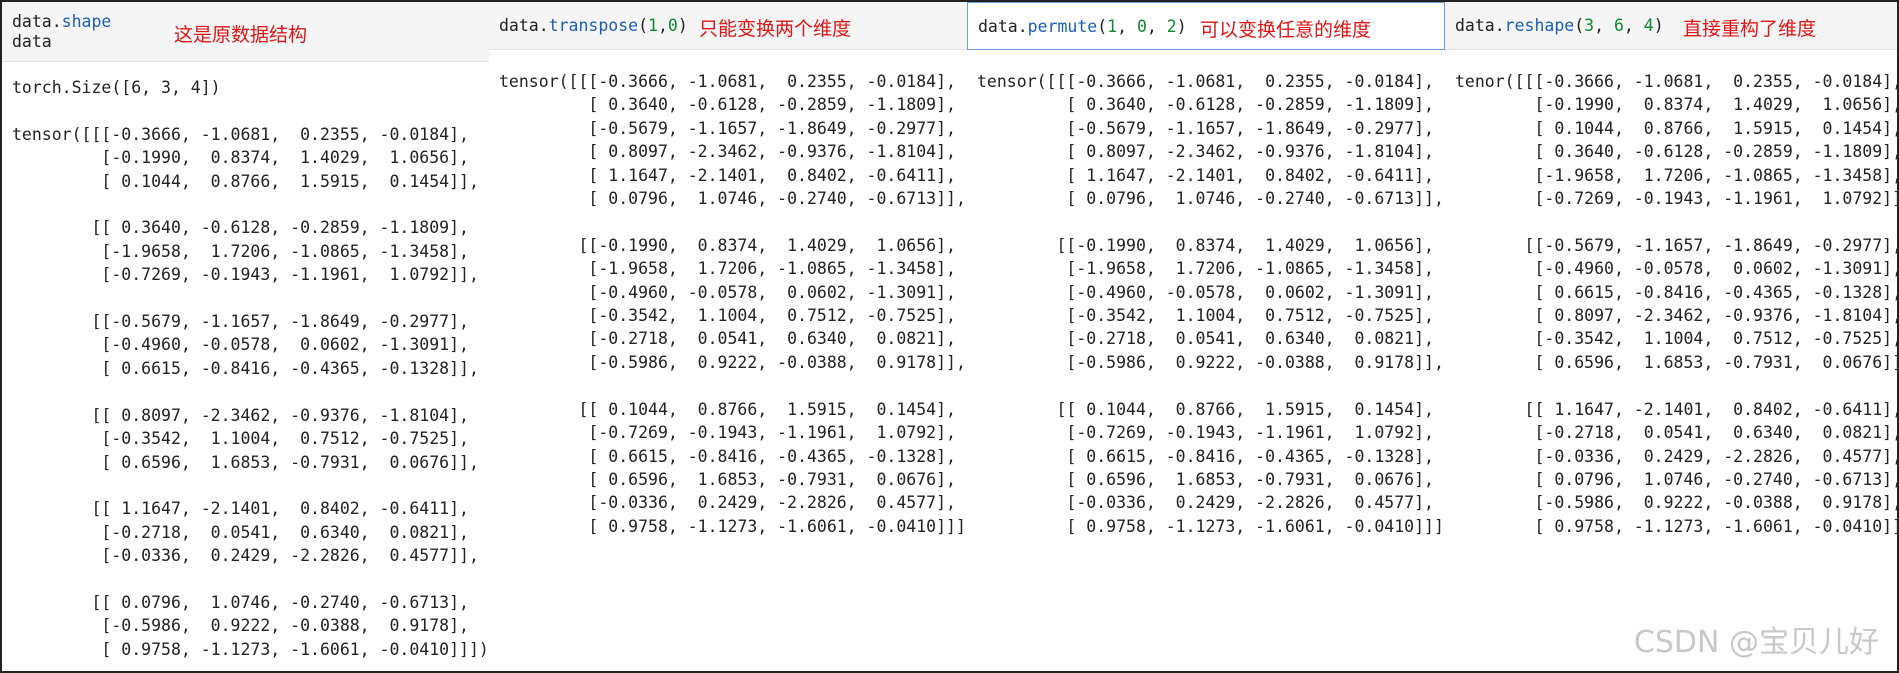 The image size is (1899, 673). I want to click on code-text: data.transpose(1,0), so click(593, 25).